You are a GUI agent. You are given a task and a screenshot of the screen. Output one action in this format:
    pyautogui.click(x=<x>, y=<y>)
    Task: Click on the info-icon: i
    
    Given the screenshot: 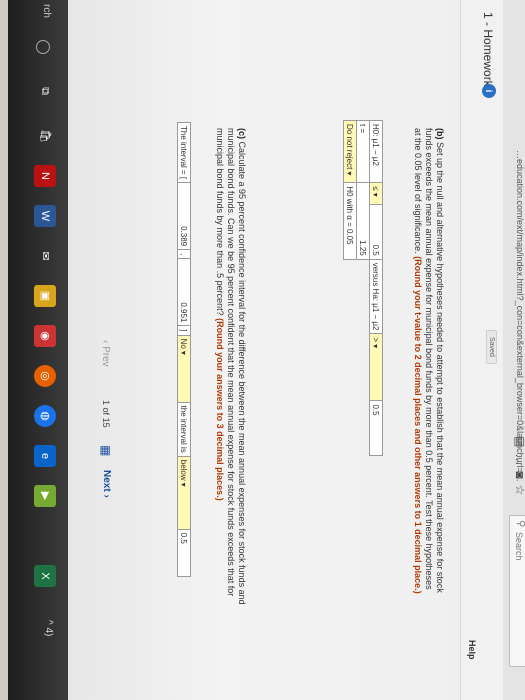 What is the action you would take?
    pyautogui.click(x=489, y=91)
    